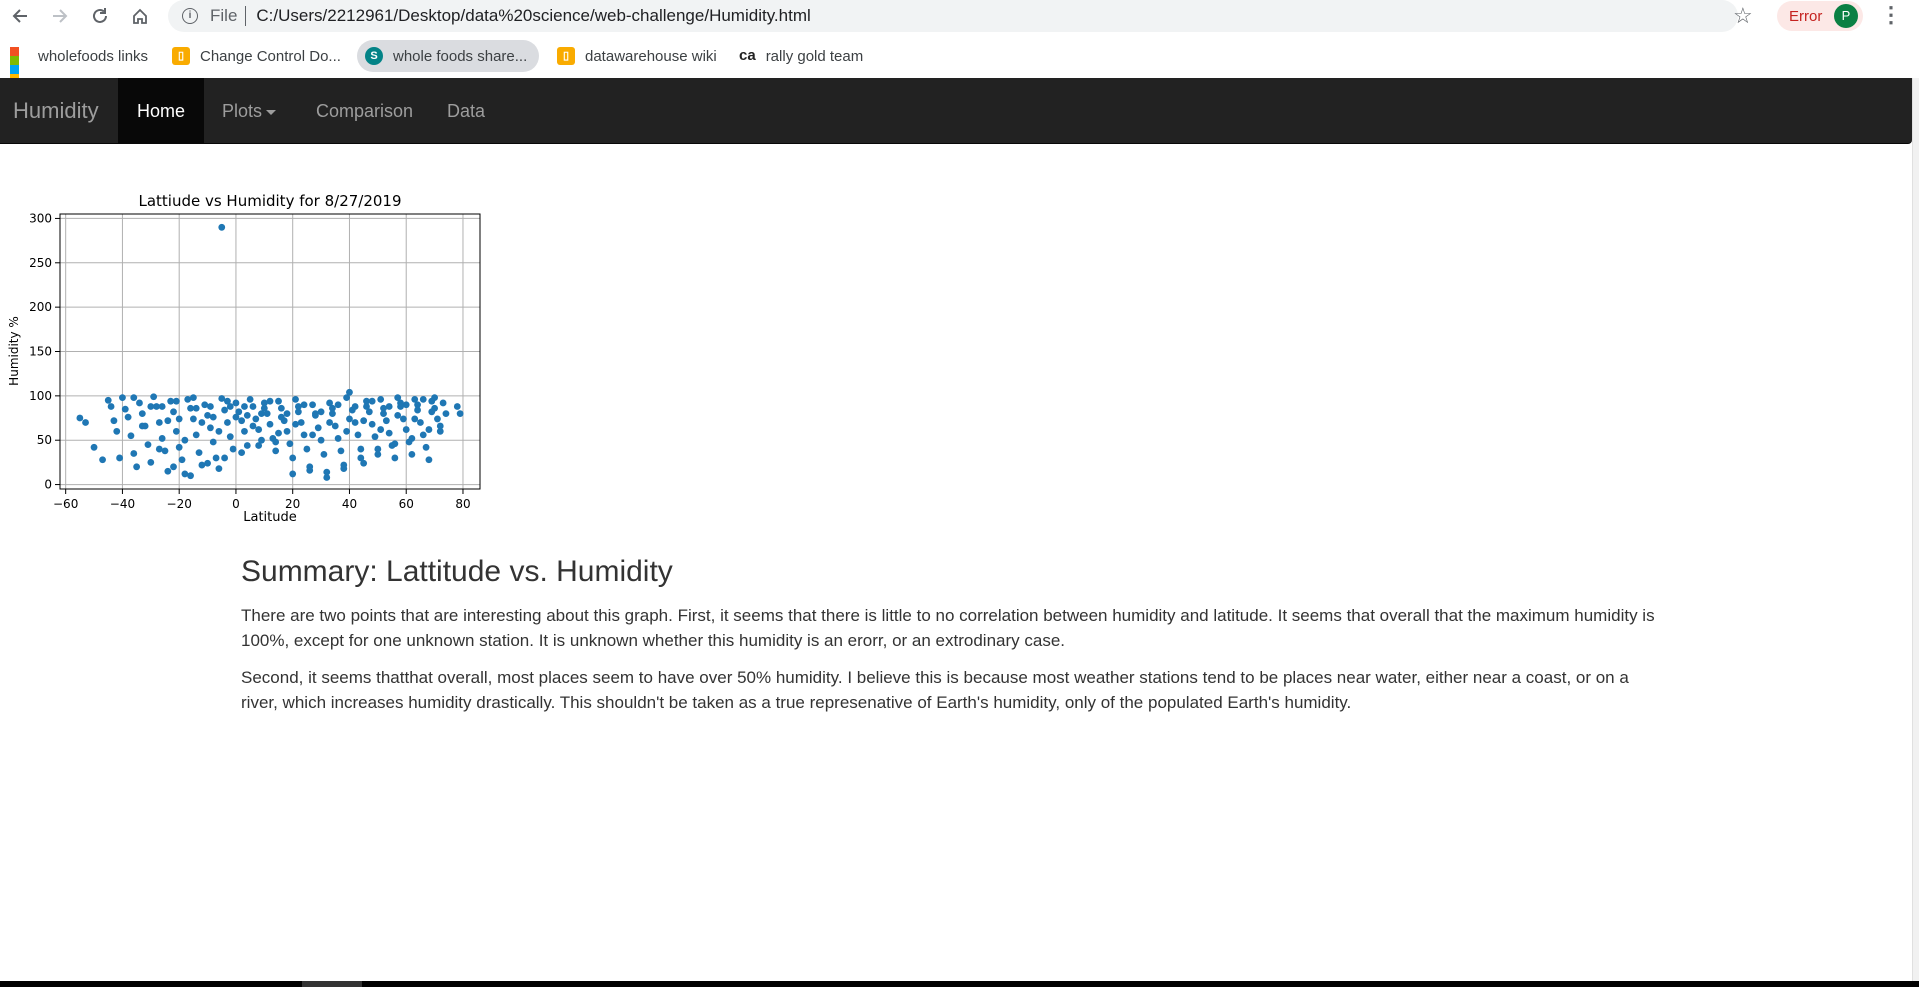  I want to click on url-separator, so click(246, 16).